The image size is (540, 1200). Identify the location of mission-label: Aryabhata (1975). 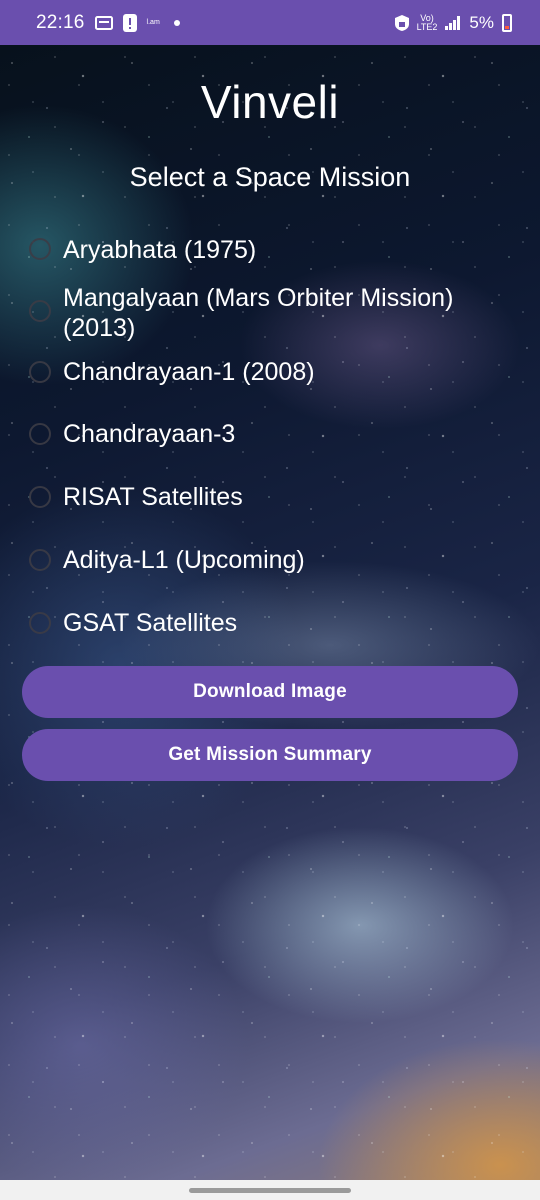
(160, 250).